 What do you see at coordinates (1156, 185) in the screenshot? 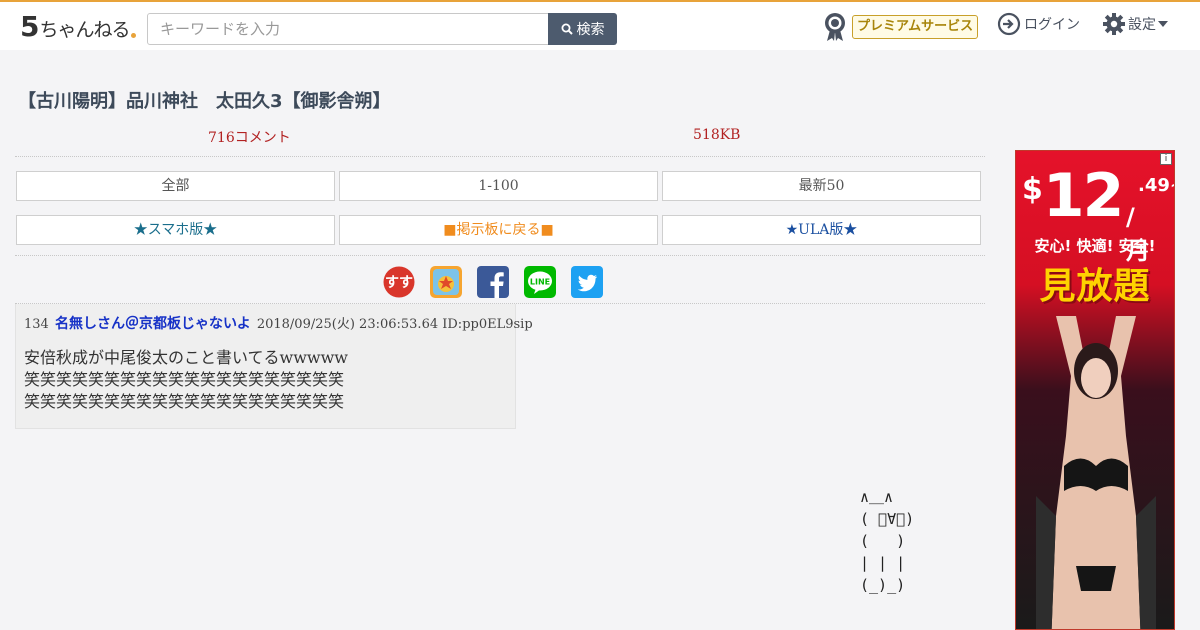
I see `ad-price-small: .49~` at bounding box center [1156, 185].